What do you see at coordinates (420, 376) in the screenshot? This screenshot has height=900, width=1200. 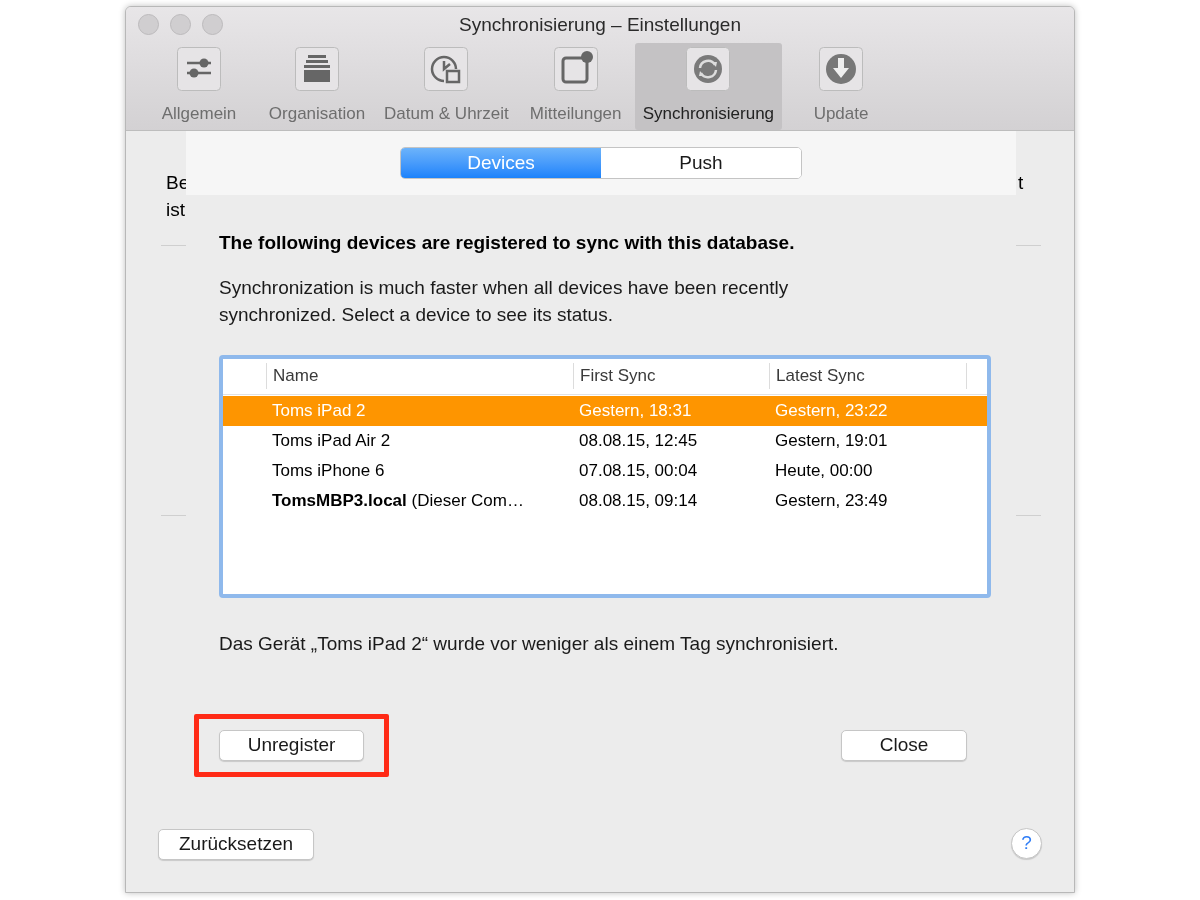 I see `column-header: Name` at bounding box center [420, 376].